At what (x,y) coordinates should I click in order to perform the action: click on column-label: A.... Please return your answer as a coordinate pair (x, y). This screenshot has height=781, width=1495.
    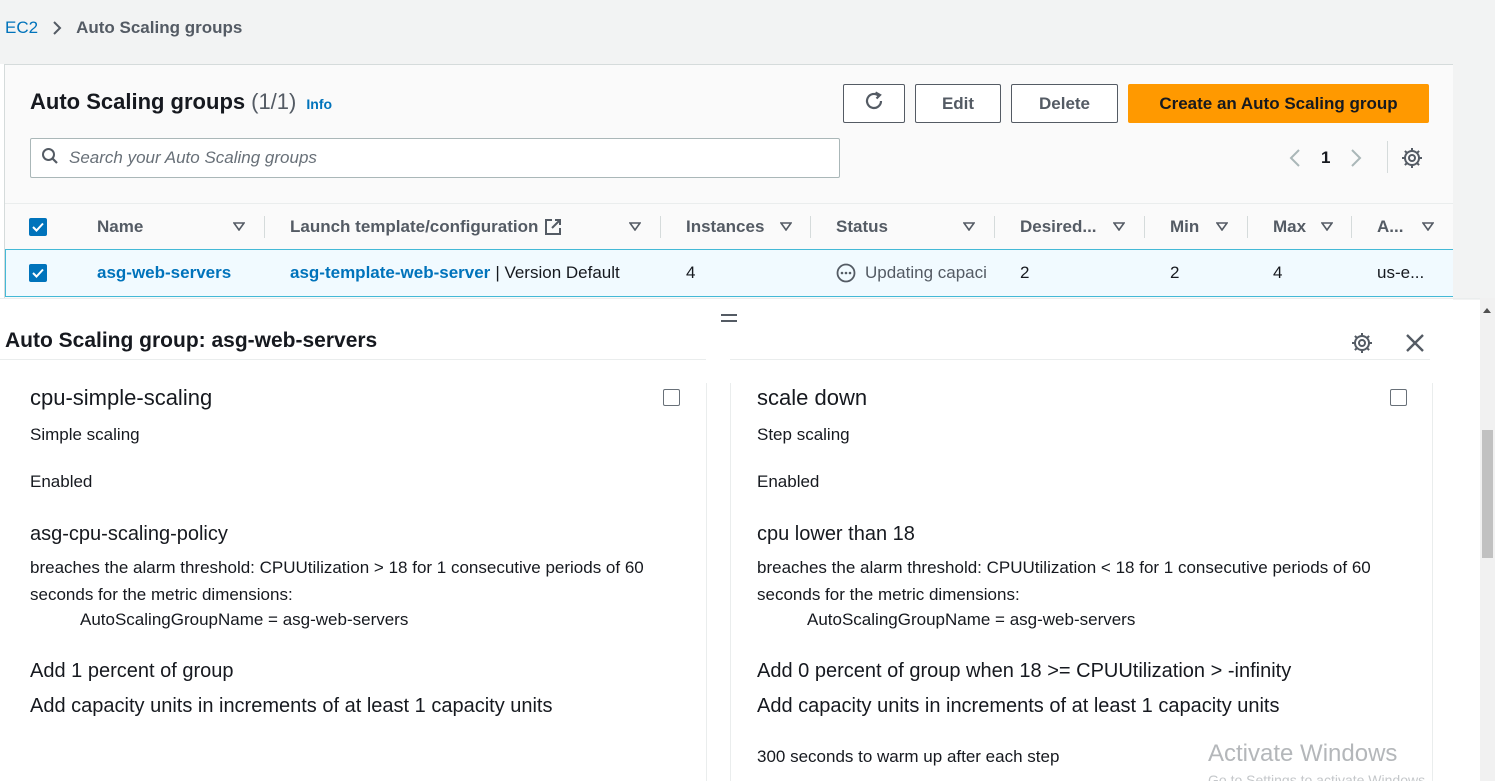
    Looking at the image, I should click on (1390, 226).